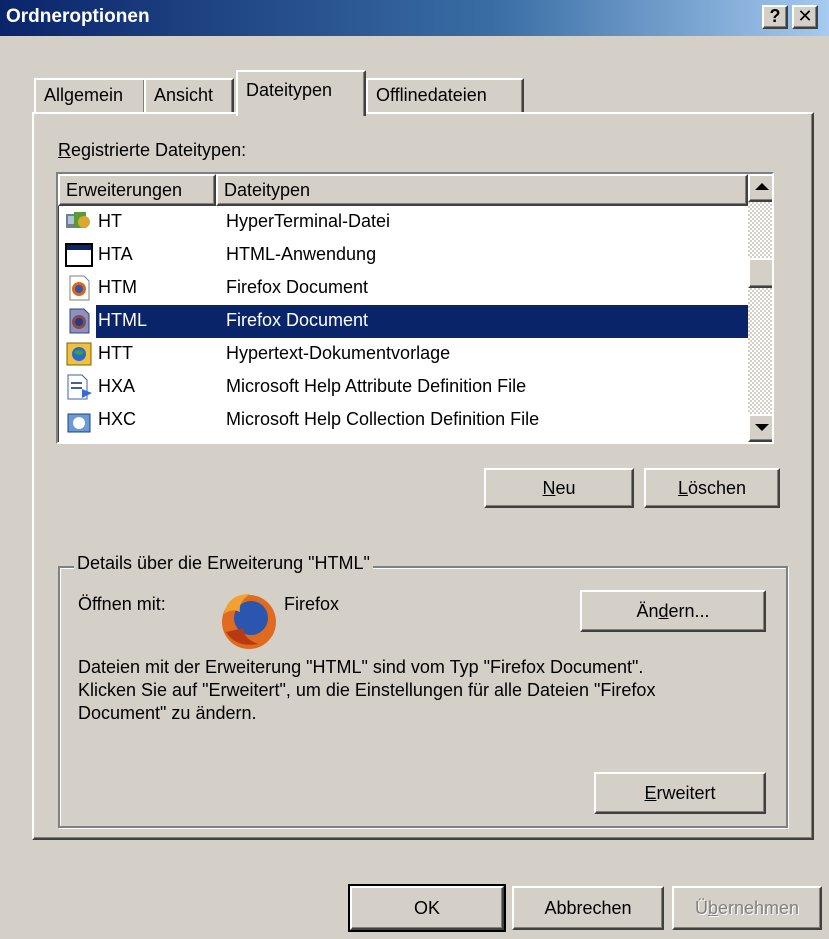 Image resolution: width=829 pixels, height=939 pixels. Describe the element at coordinates (79, 387) in the screenshot. I see `help-file-icon` at that location.